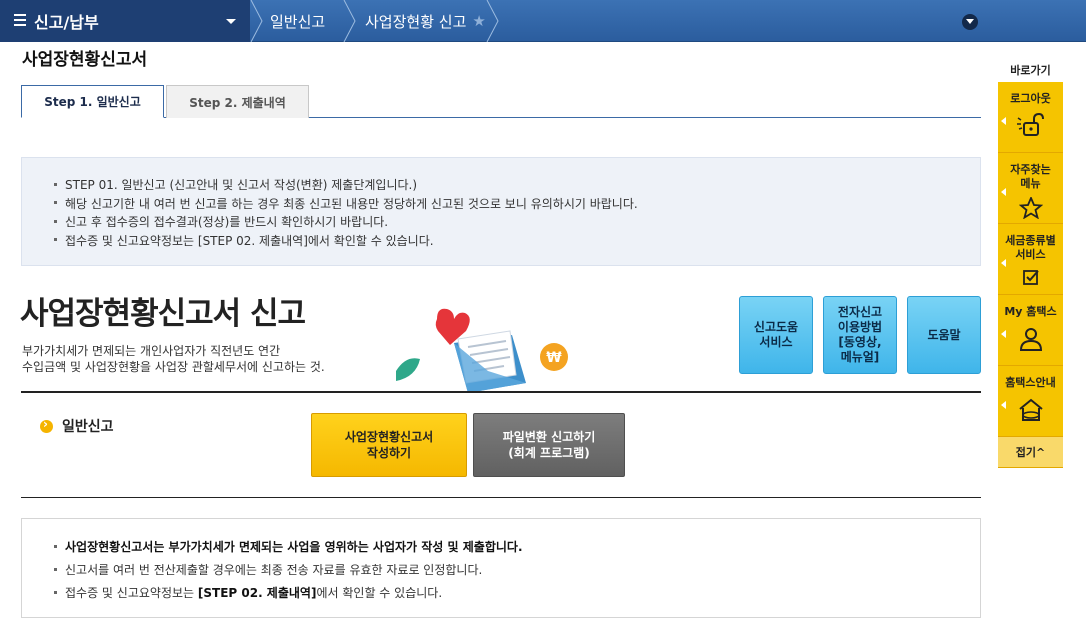  What do you see at coordinates (543, 21) in the screenshot?
I see `top-navigation-bar: 신고/납부 일반신고 사업장현황 신고 ★` at bounding box center [543, 21].